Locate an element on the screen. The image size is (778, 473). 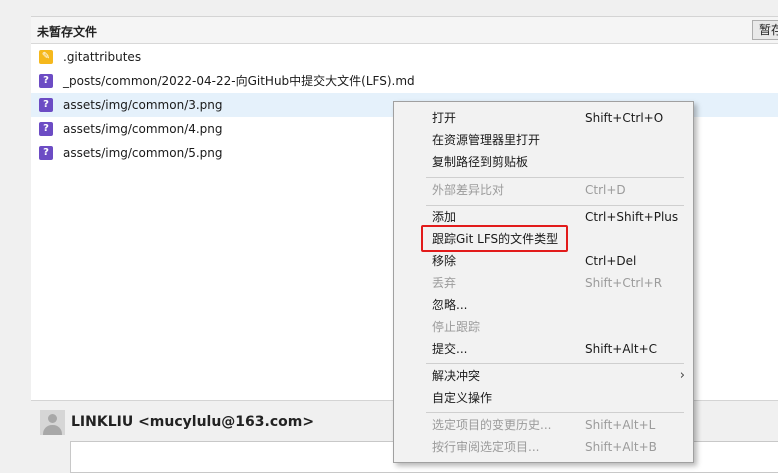
menu-label: 在资源管理器里打开 is located at coordinates (486, 140).